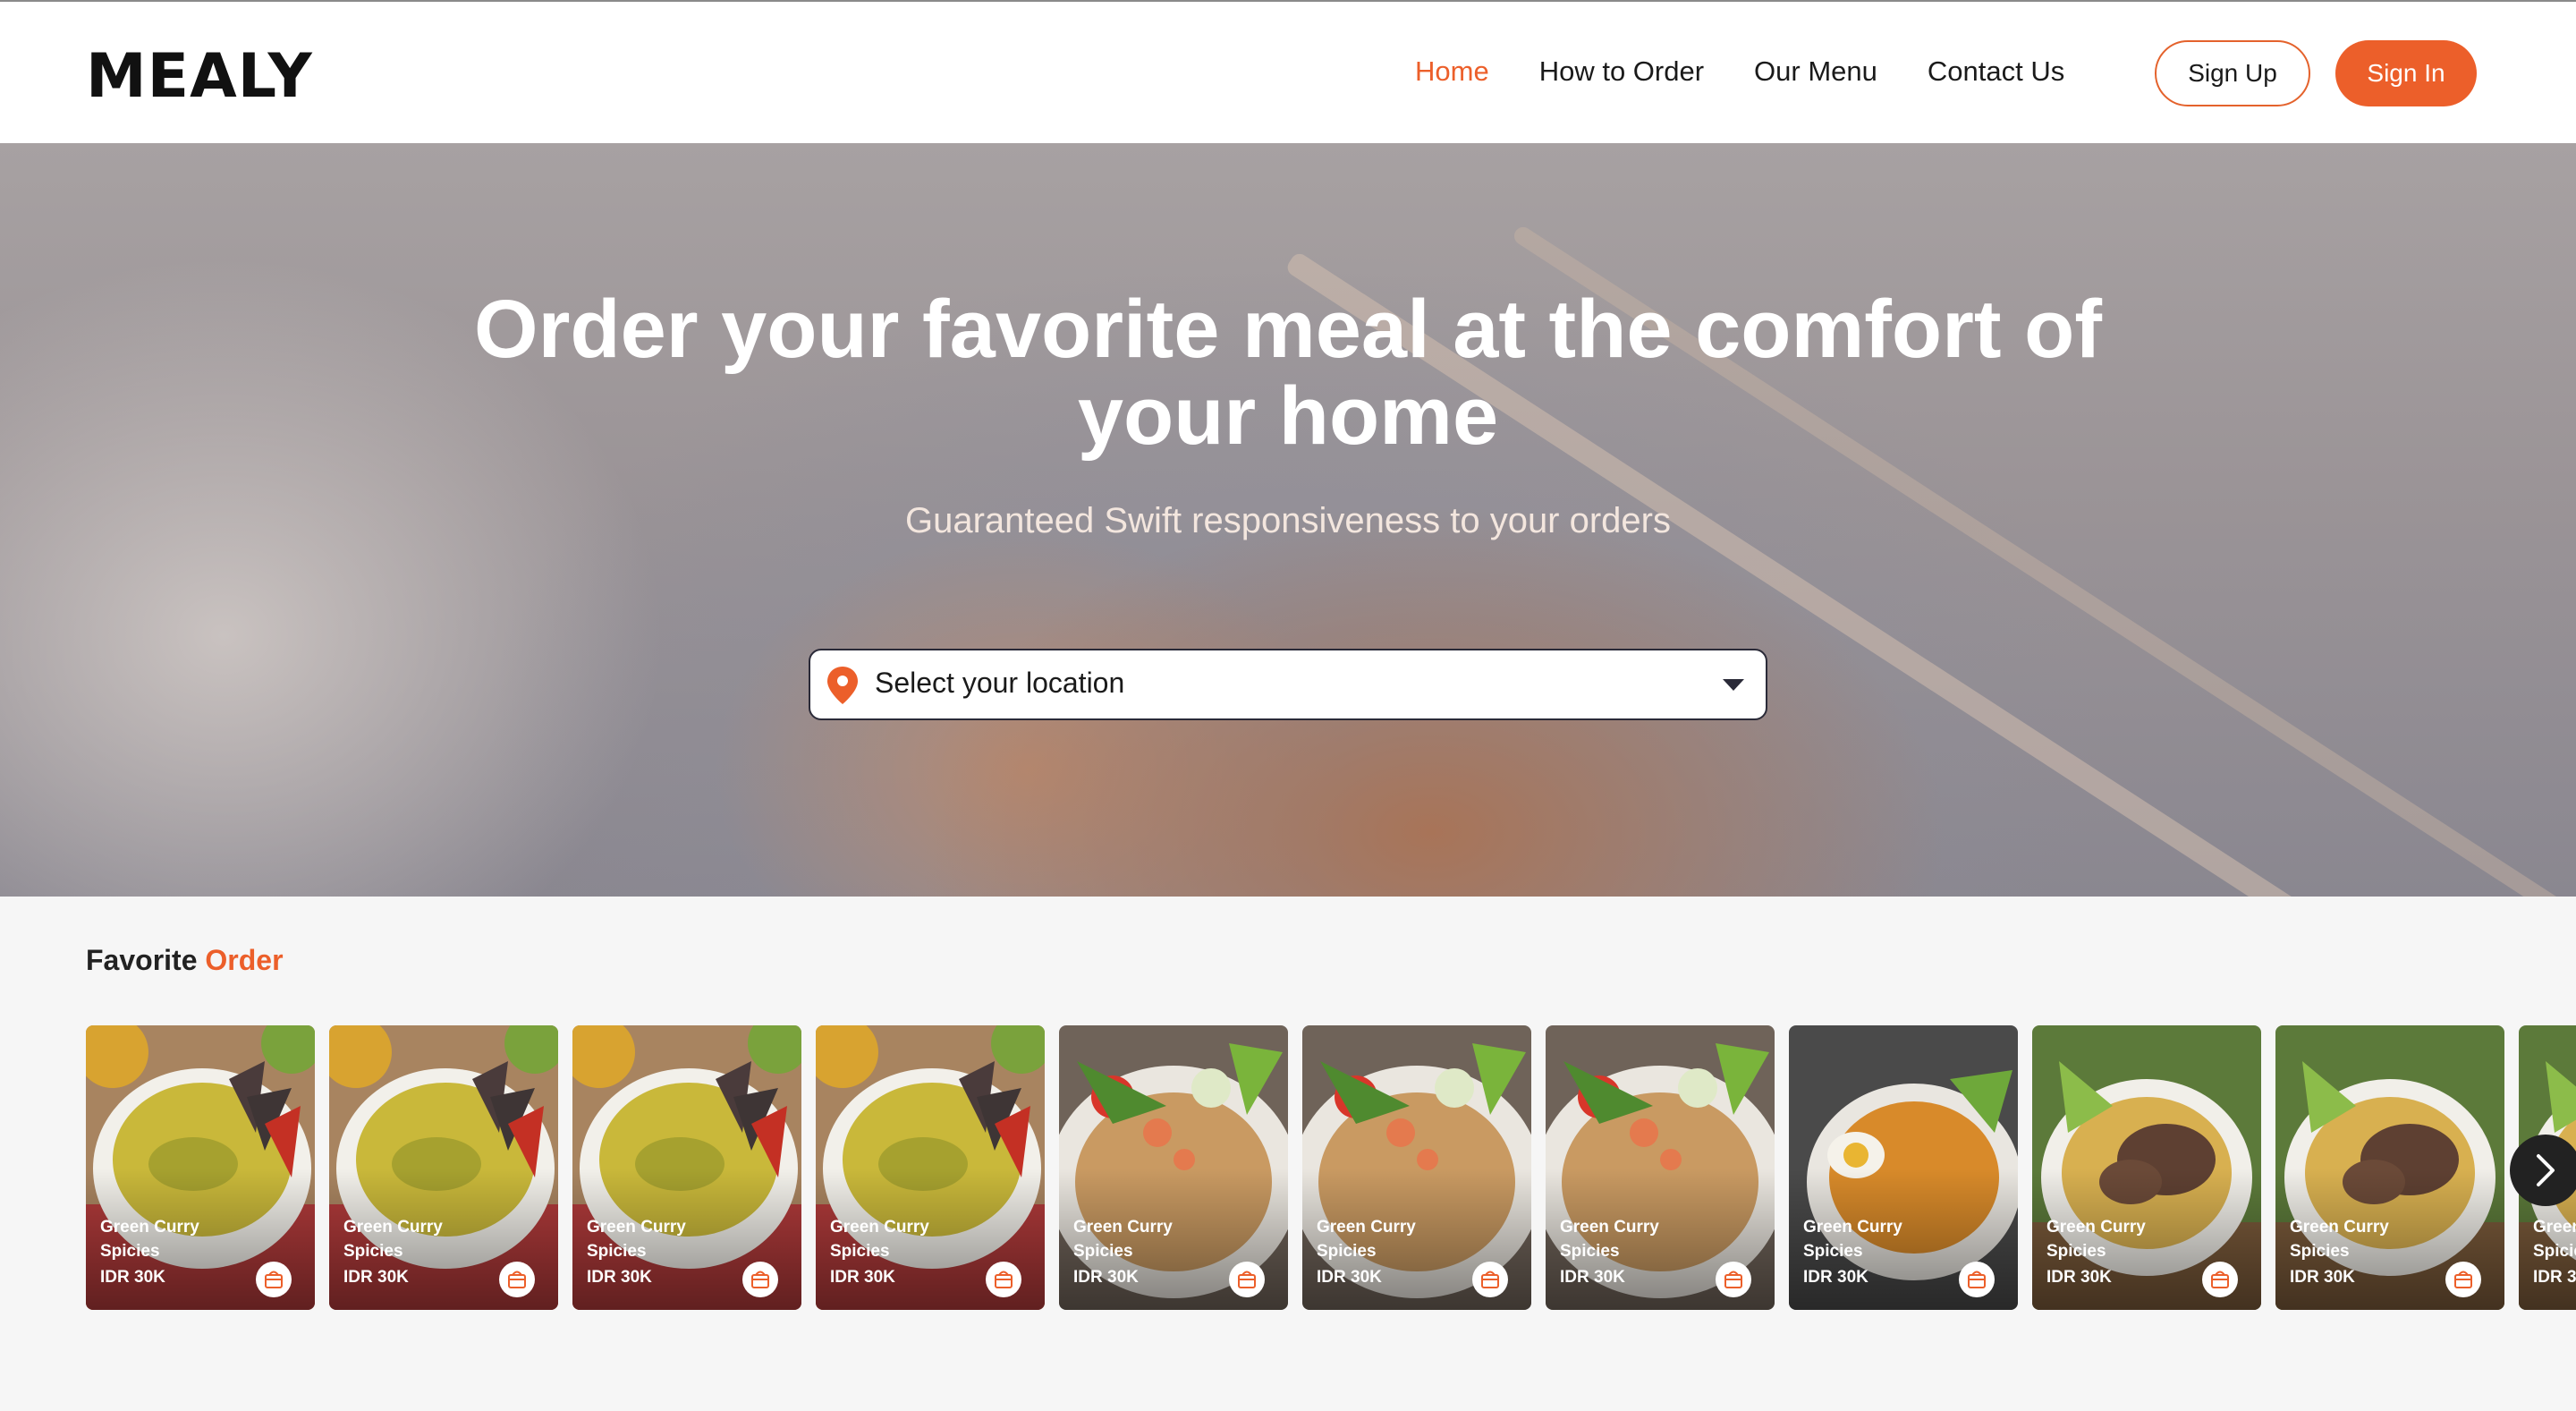 The height and width of the screenshot is (1411, 2576). What do you see at coordinates (1733, 685) in the screenshot?
I see `caret-down-icon` at bounding box center [1733, 685].